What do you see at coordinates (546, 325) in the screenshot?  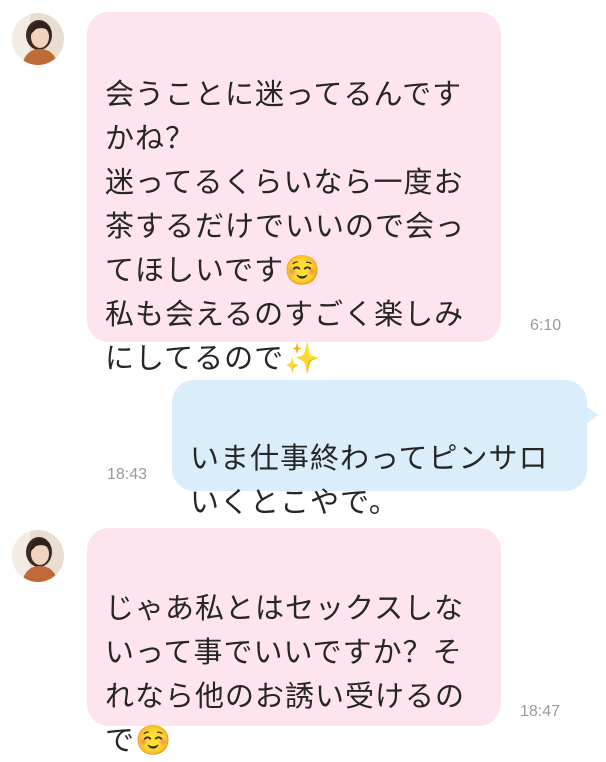 I see `message-timestamp: 6:10` at bounding box center [546, 325].